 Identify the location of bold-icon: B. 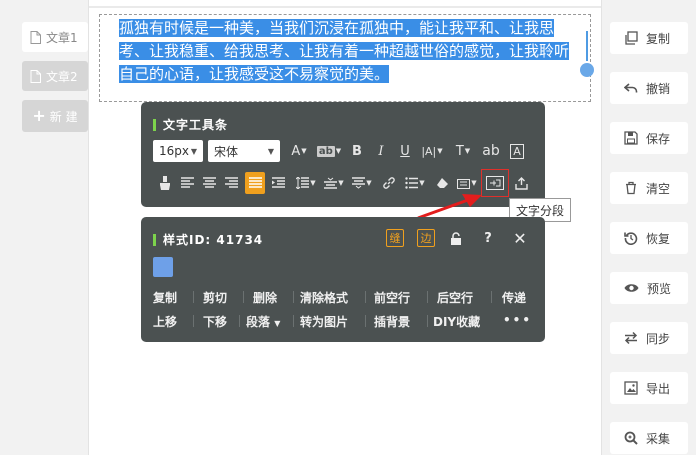
(357, 151).